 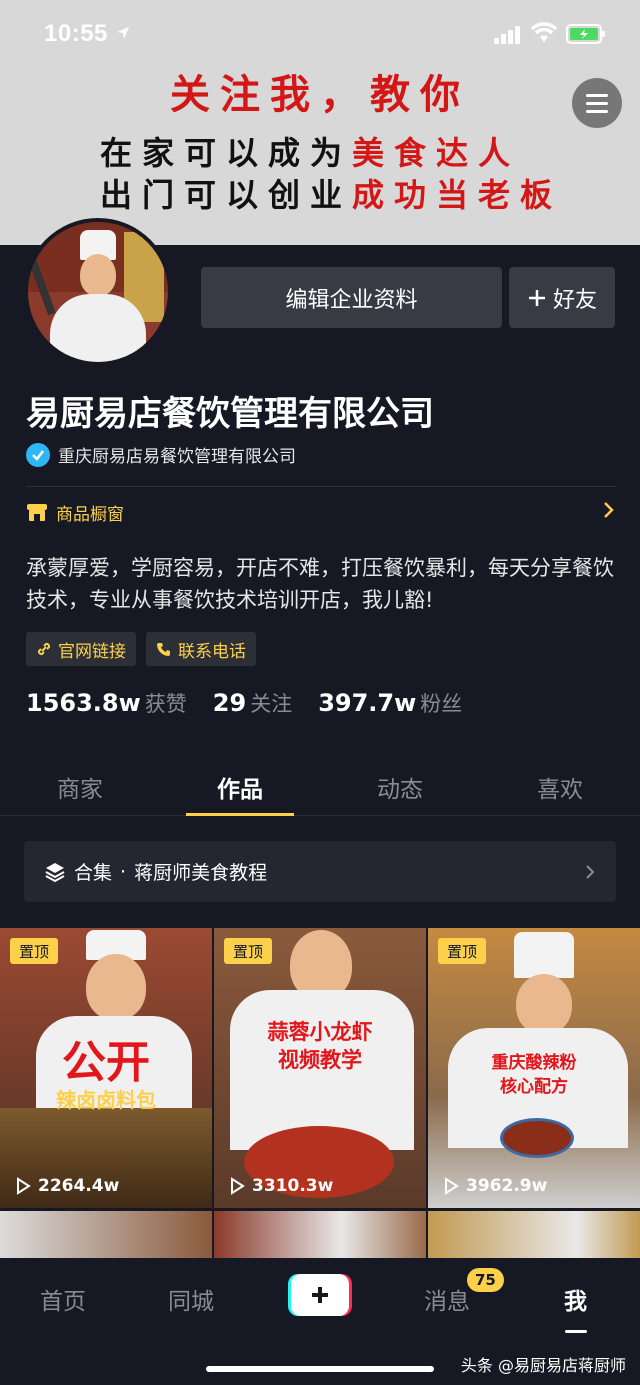 What do you see at coordinates (92, 651) in the screenshot?
I see `website-link-label: 官网链接` at bounding box center [92, 651].